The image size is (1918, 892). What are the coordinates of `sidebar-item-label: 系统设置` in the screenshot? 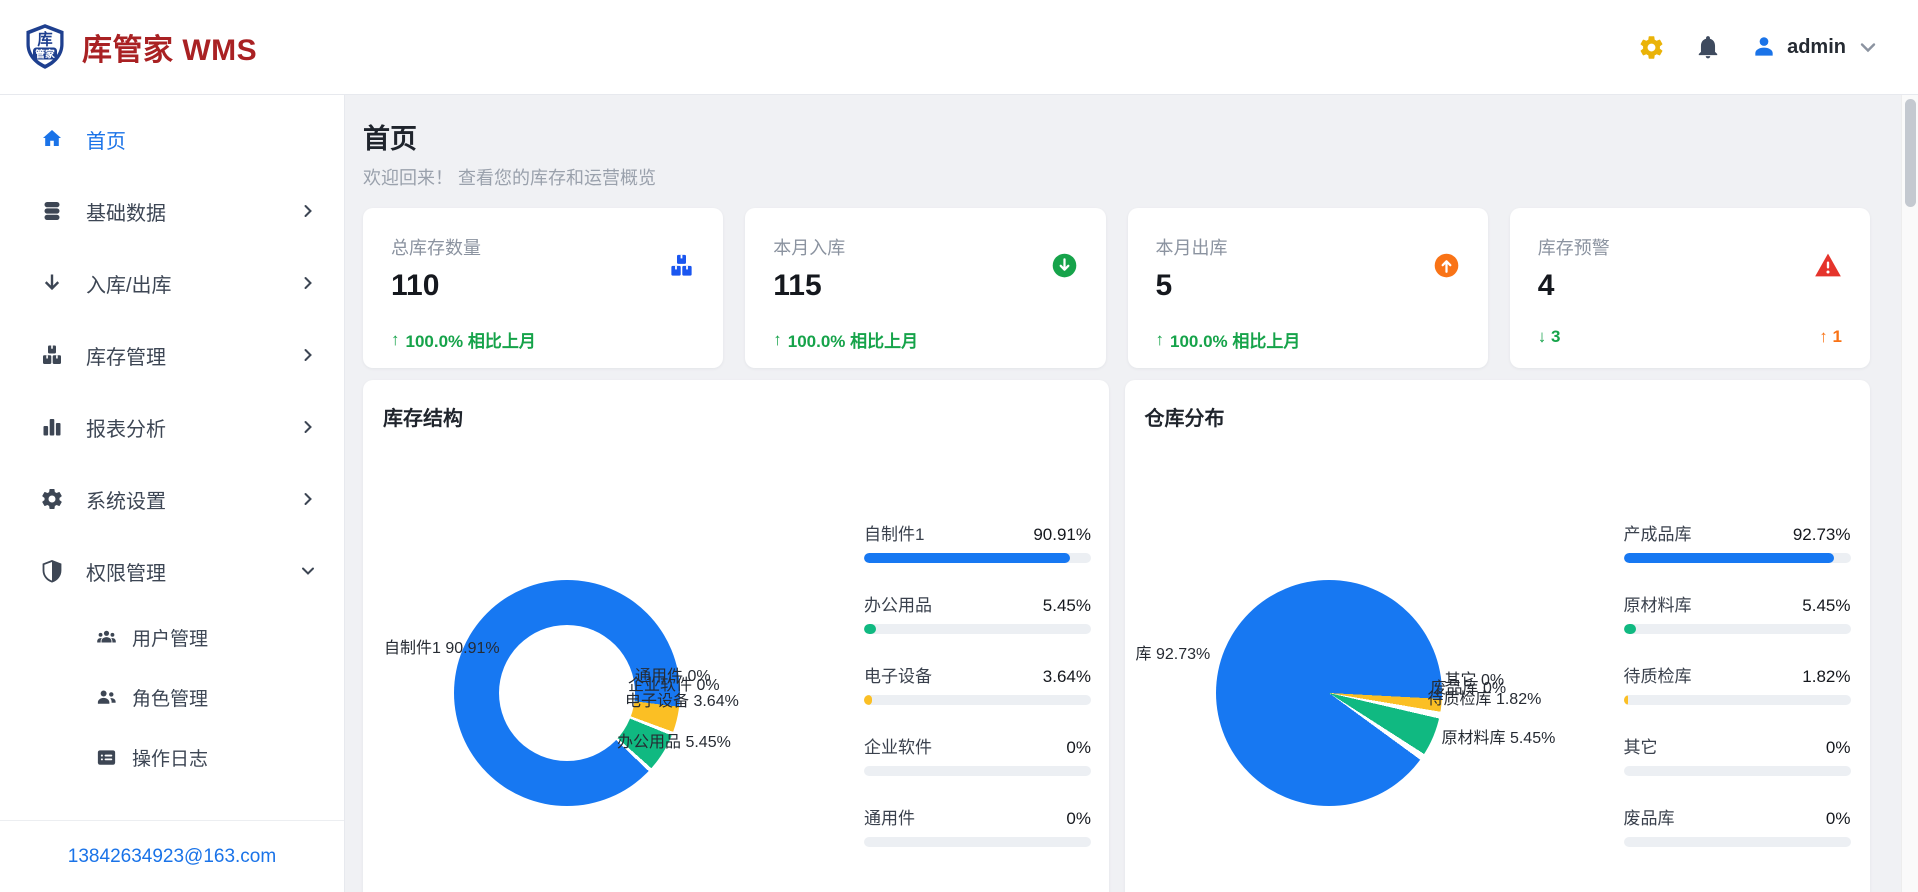 It's located at (126, 501).